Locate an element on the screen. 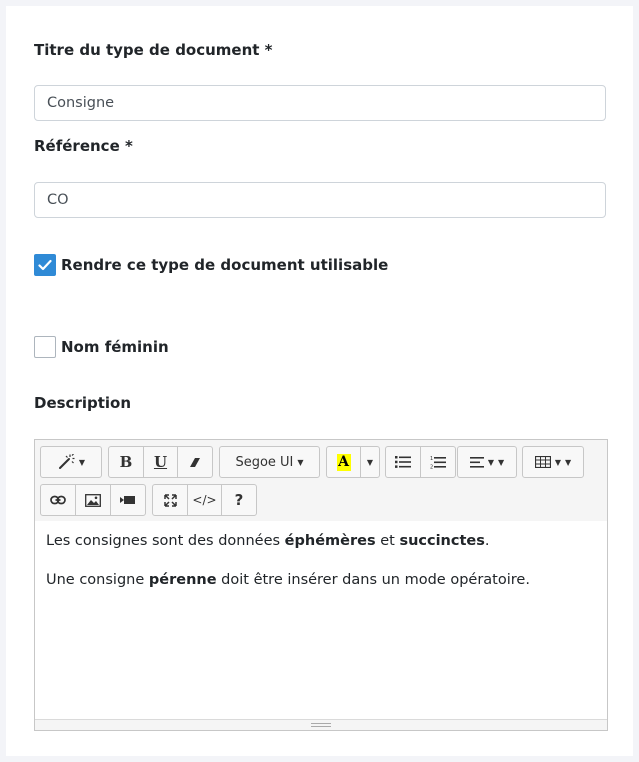  insert-picture-button is located at coordinates (93, 500).